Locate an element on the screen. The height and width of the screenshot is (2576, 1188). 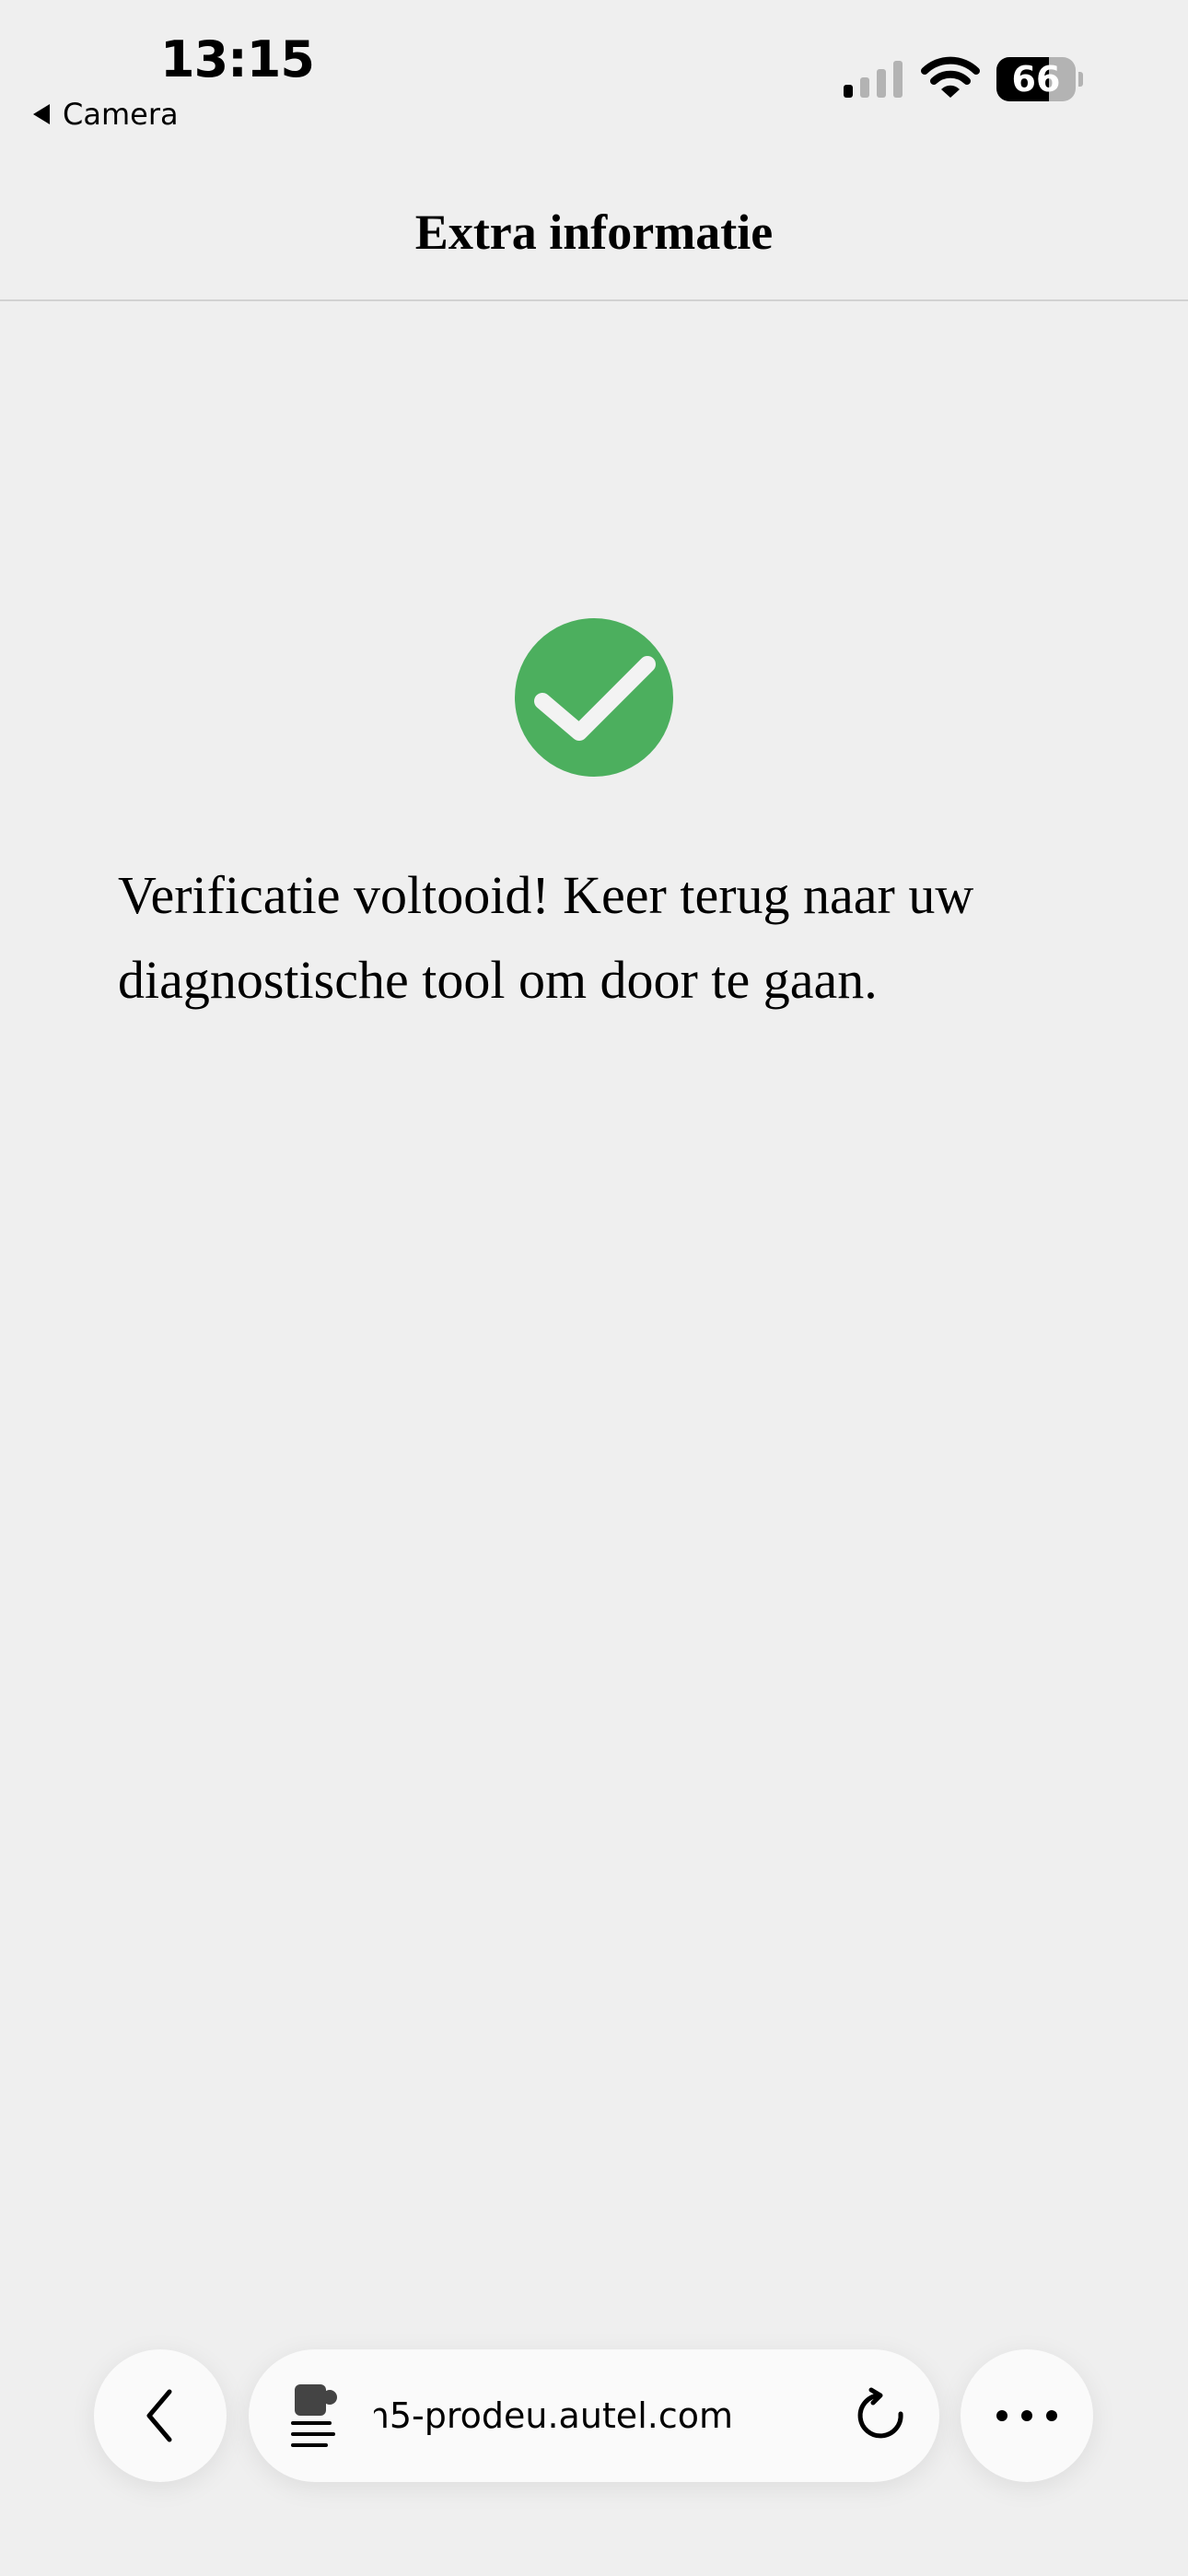
header-divider is located at coordinates (594, 300).